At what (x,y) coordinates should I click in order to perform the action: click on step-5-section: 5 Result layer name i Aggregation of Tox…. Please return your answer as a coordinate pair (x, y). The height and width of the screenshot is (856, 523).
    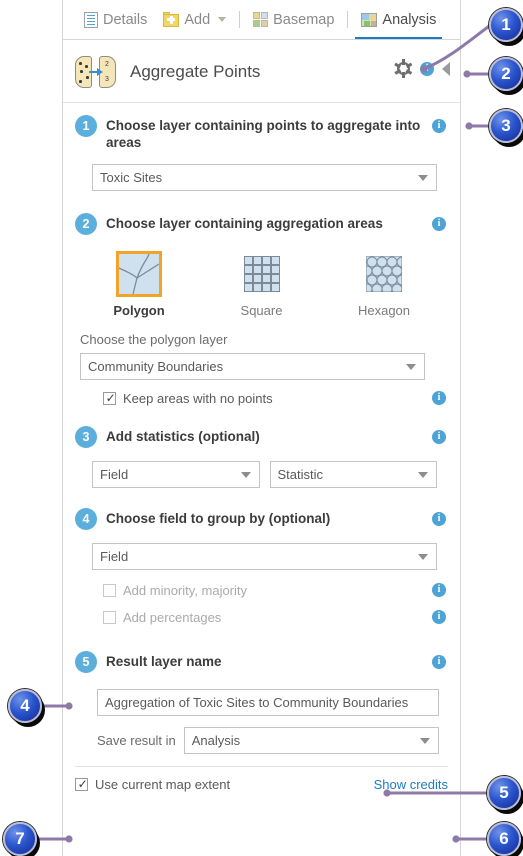
    Looking at the image, I should click on (261, 689).